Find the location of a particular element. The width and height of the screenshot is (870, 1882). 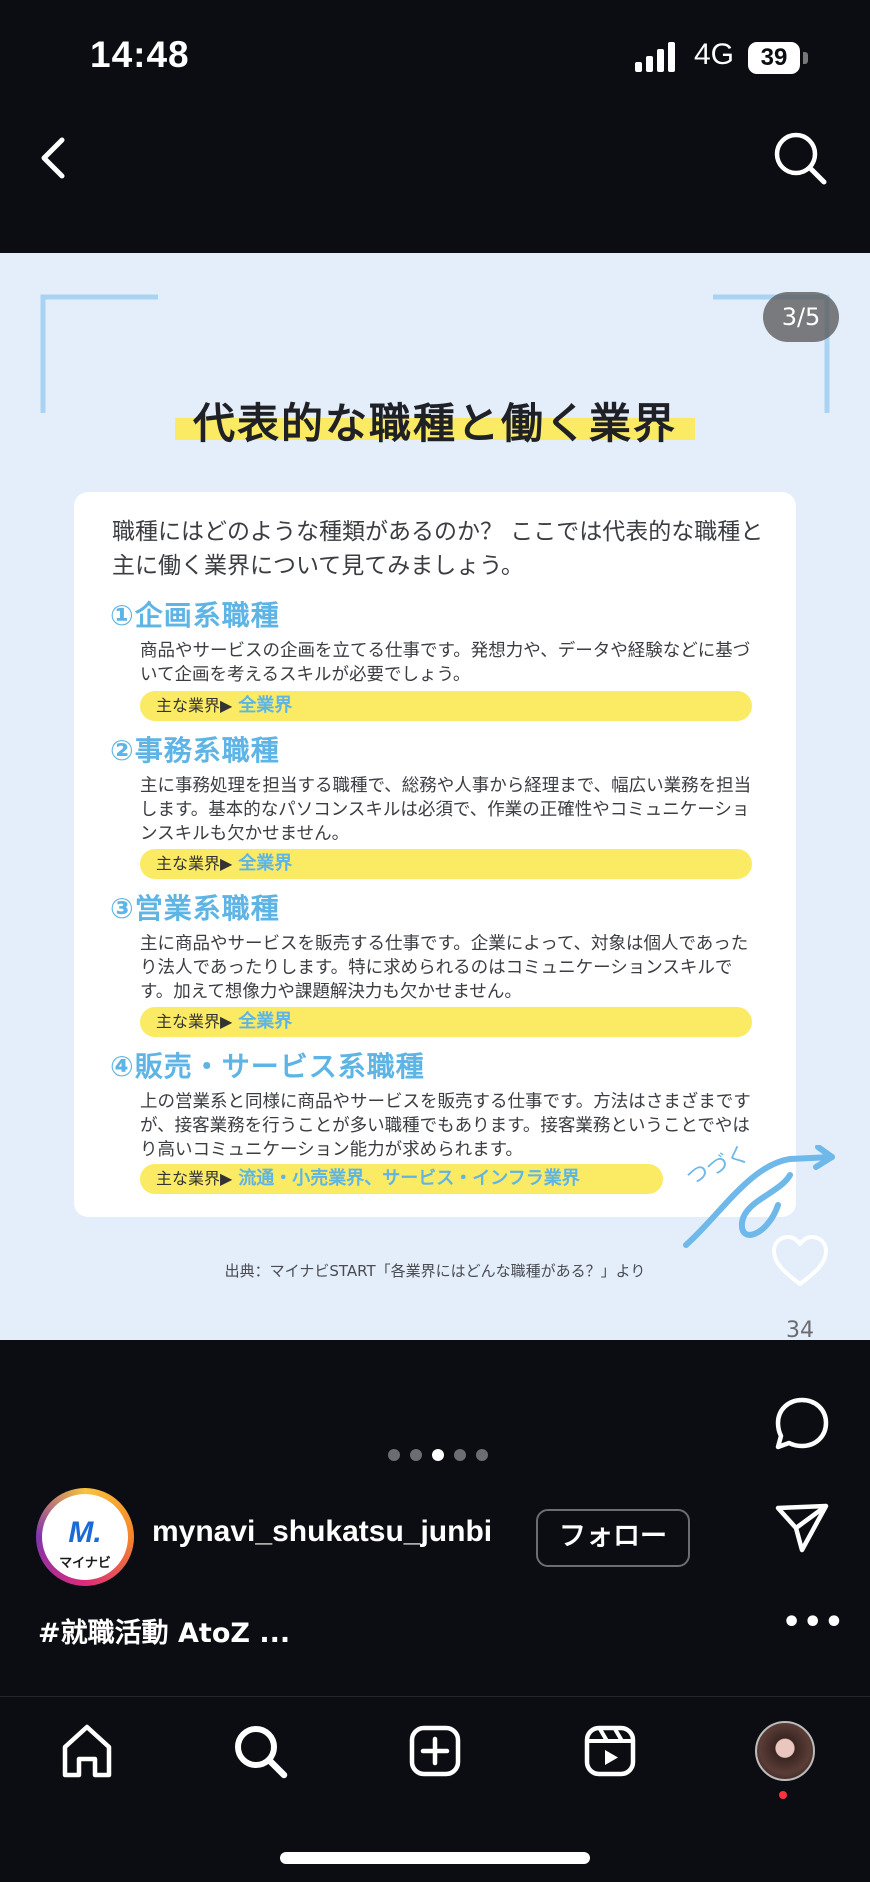

home-icon is located at coordinates (87, 1751).